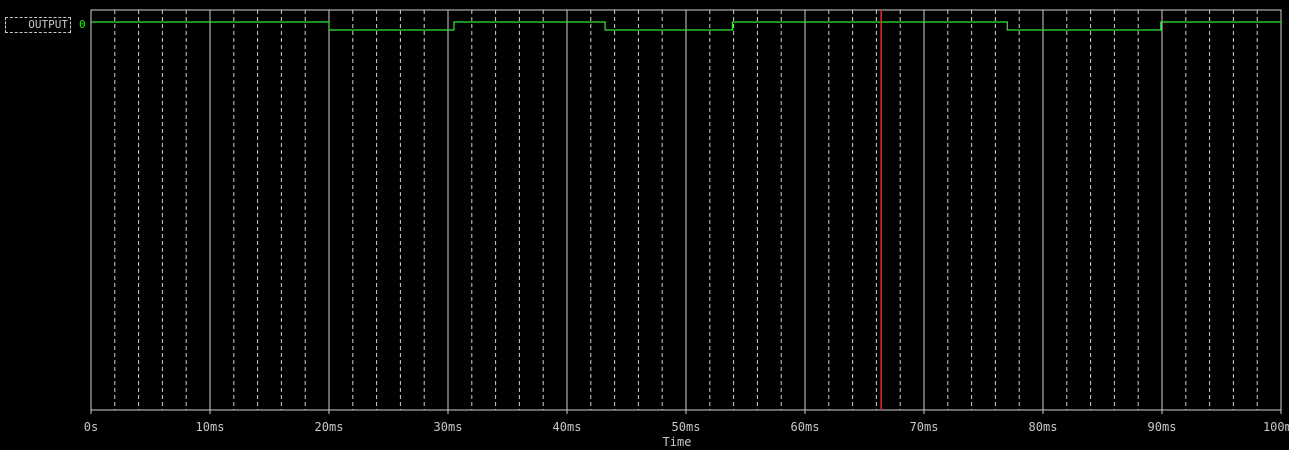 This screenshot has width=1289, height=450. I want to click on signal-name-box: OUTPUT, so click(38, 25).